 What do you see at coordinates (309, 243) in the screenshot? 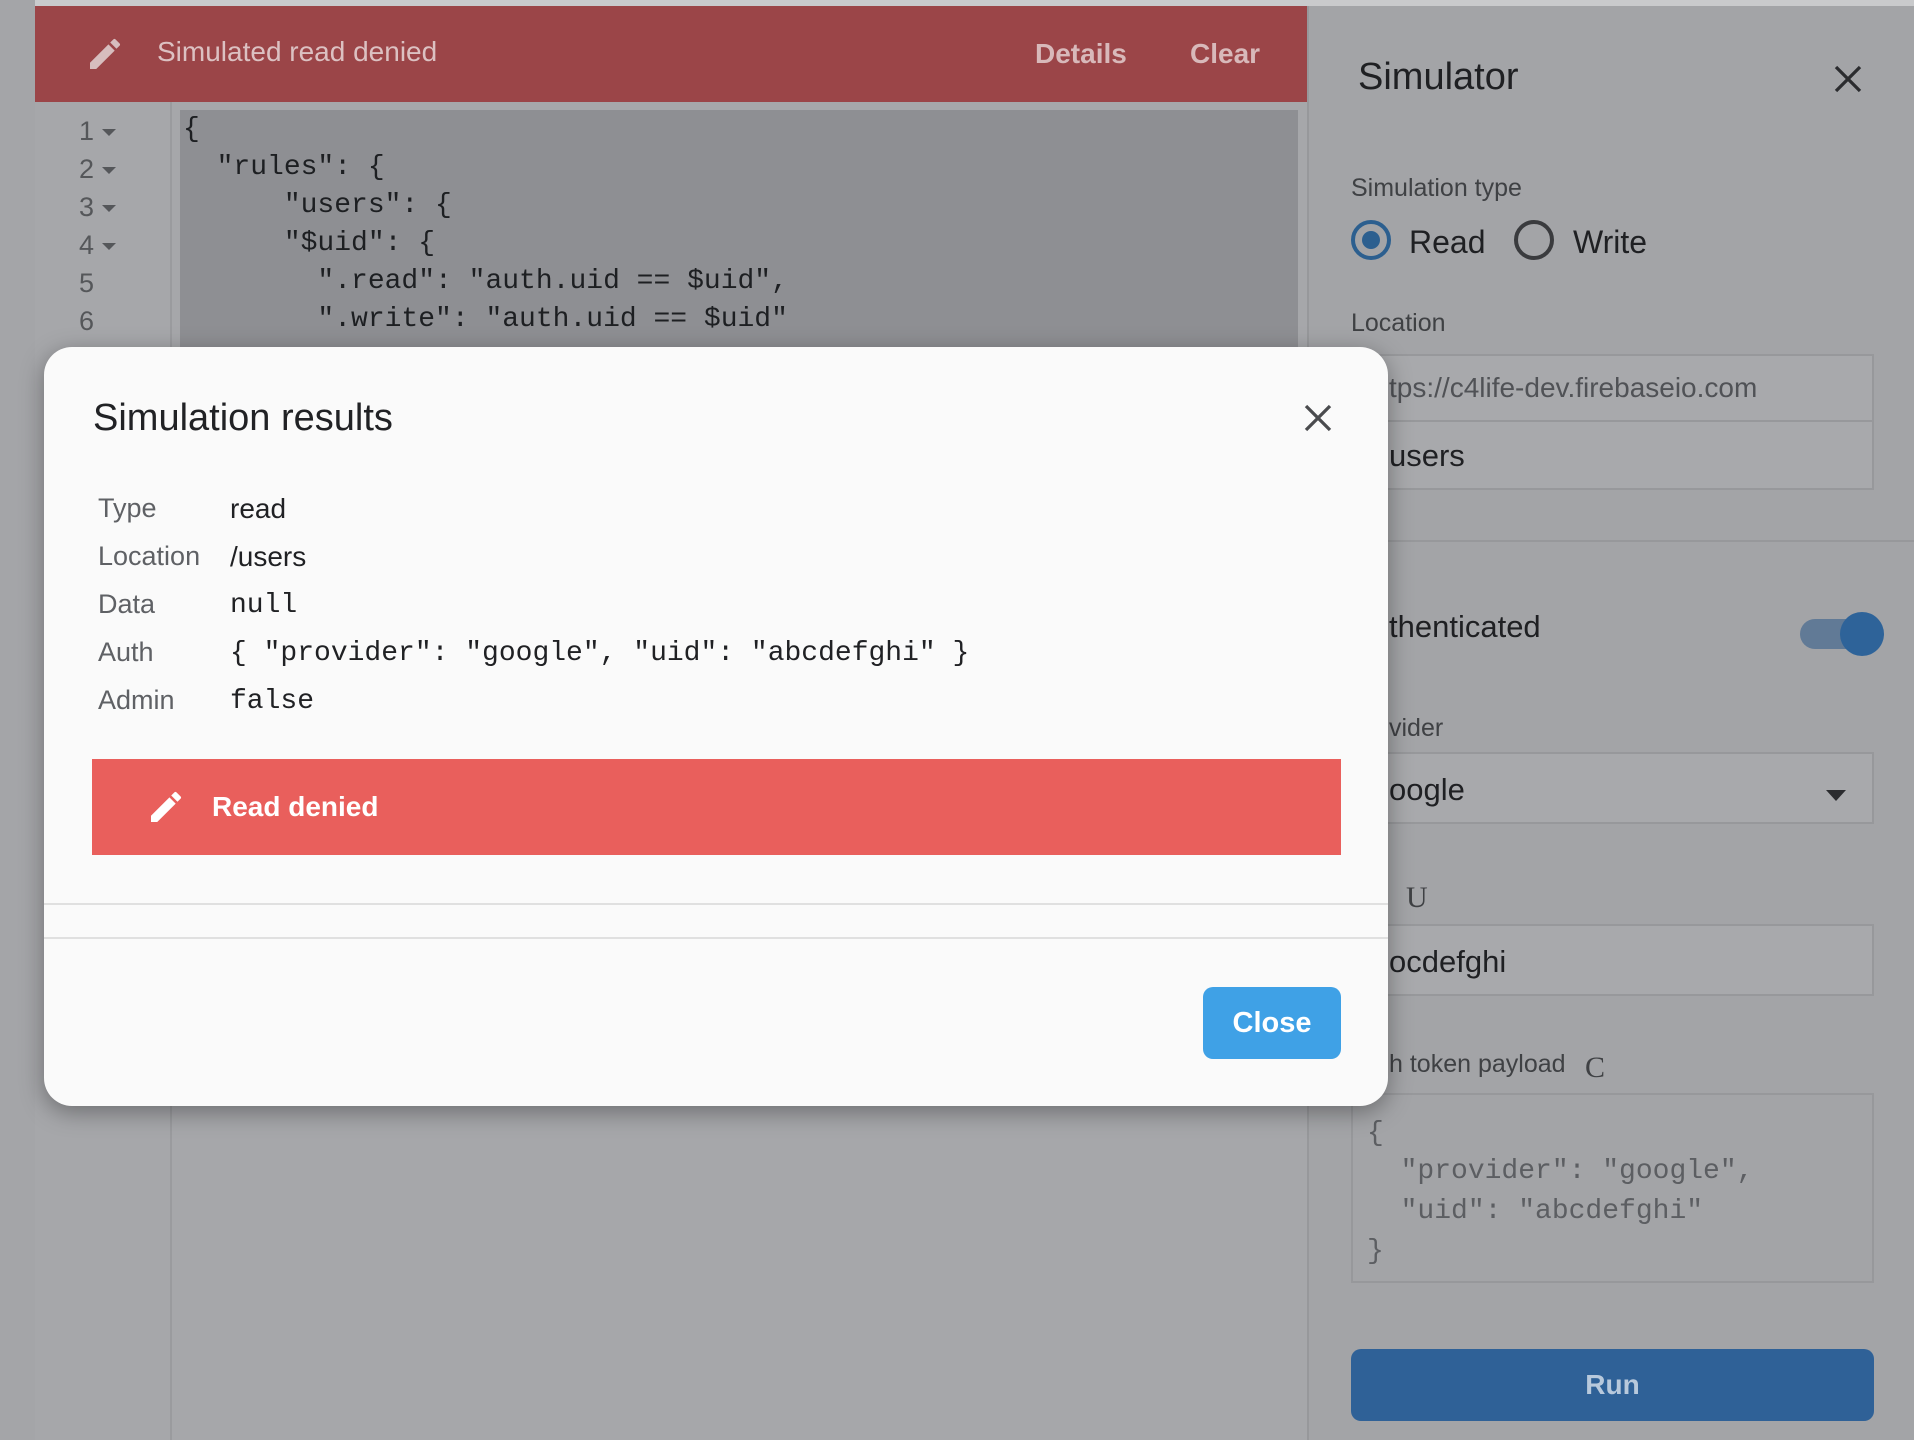
I see `code-line: "$uid": {` at bounding box center [309, 243].